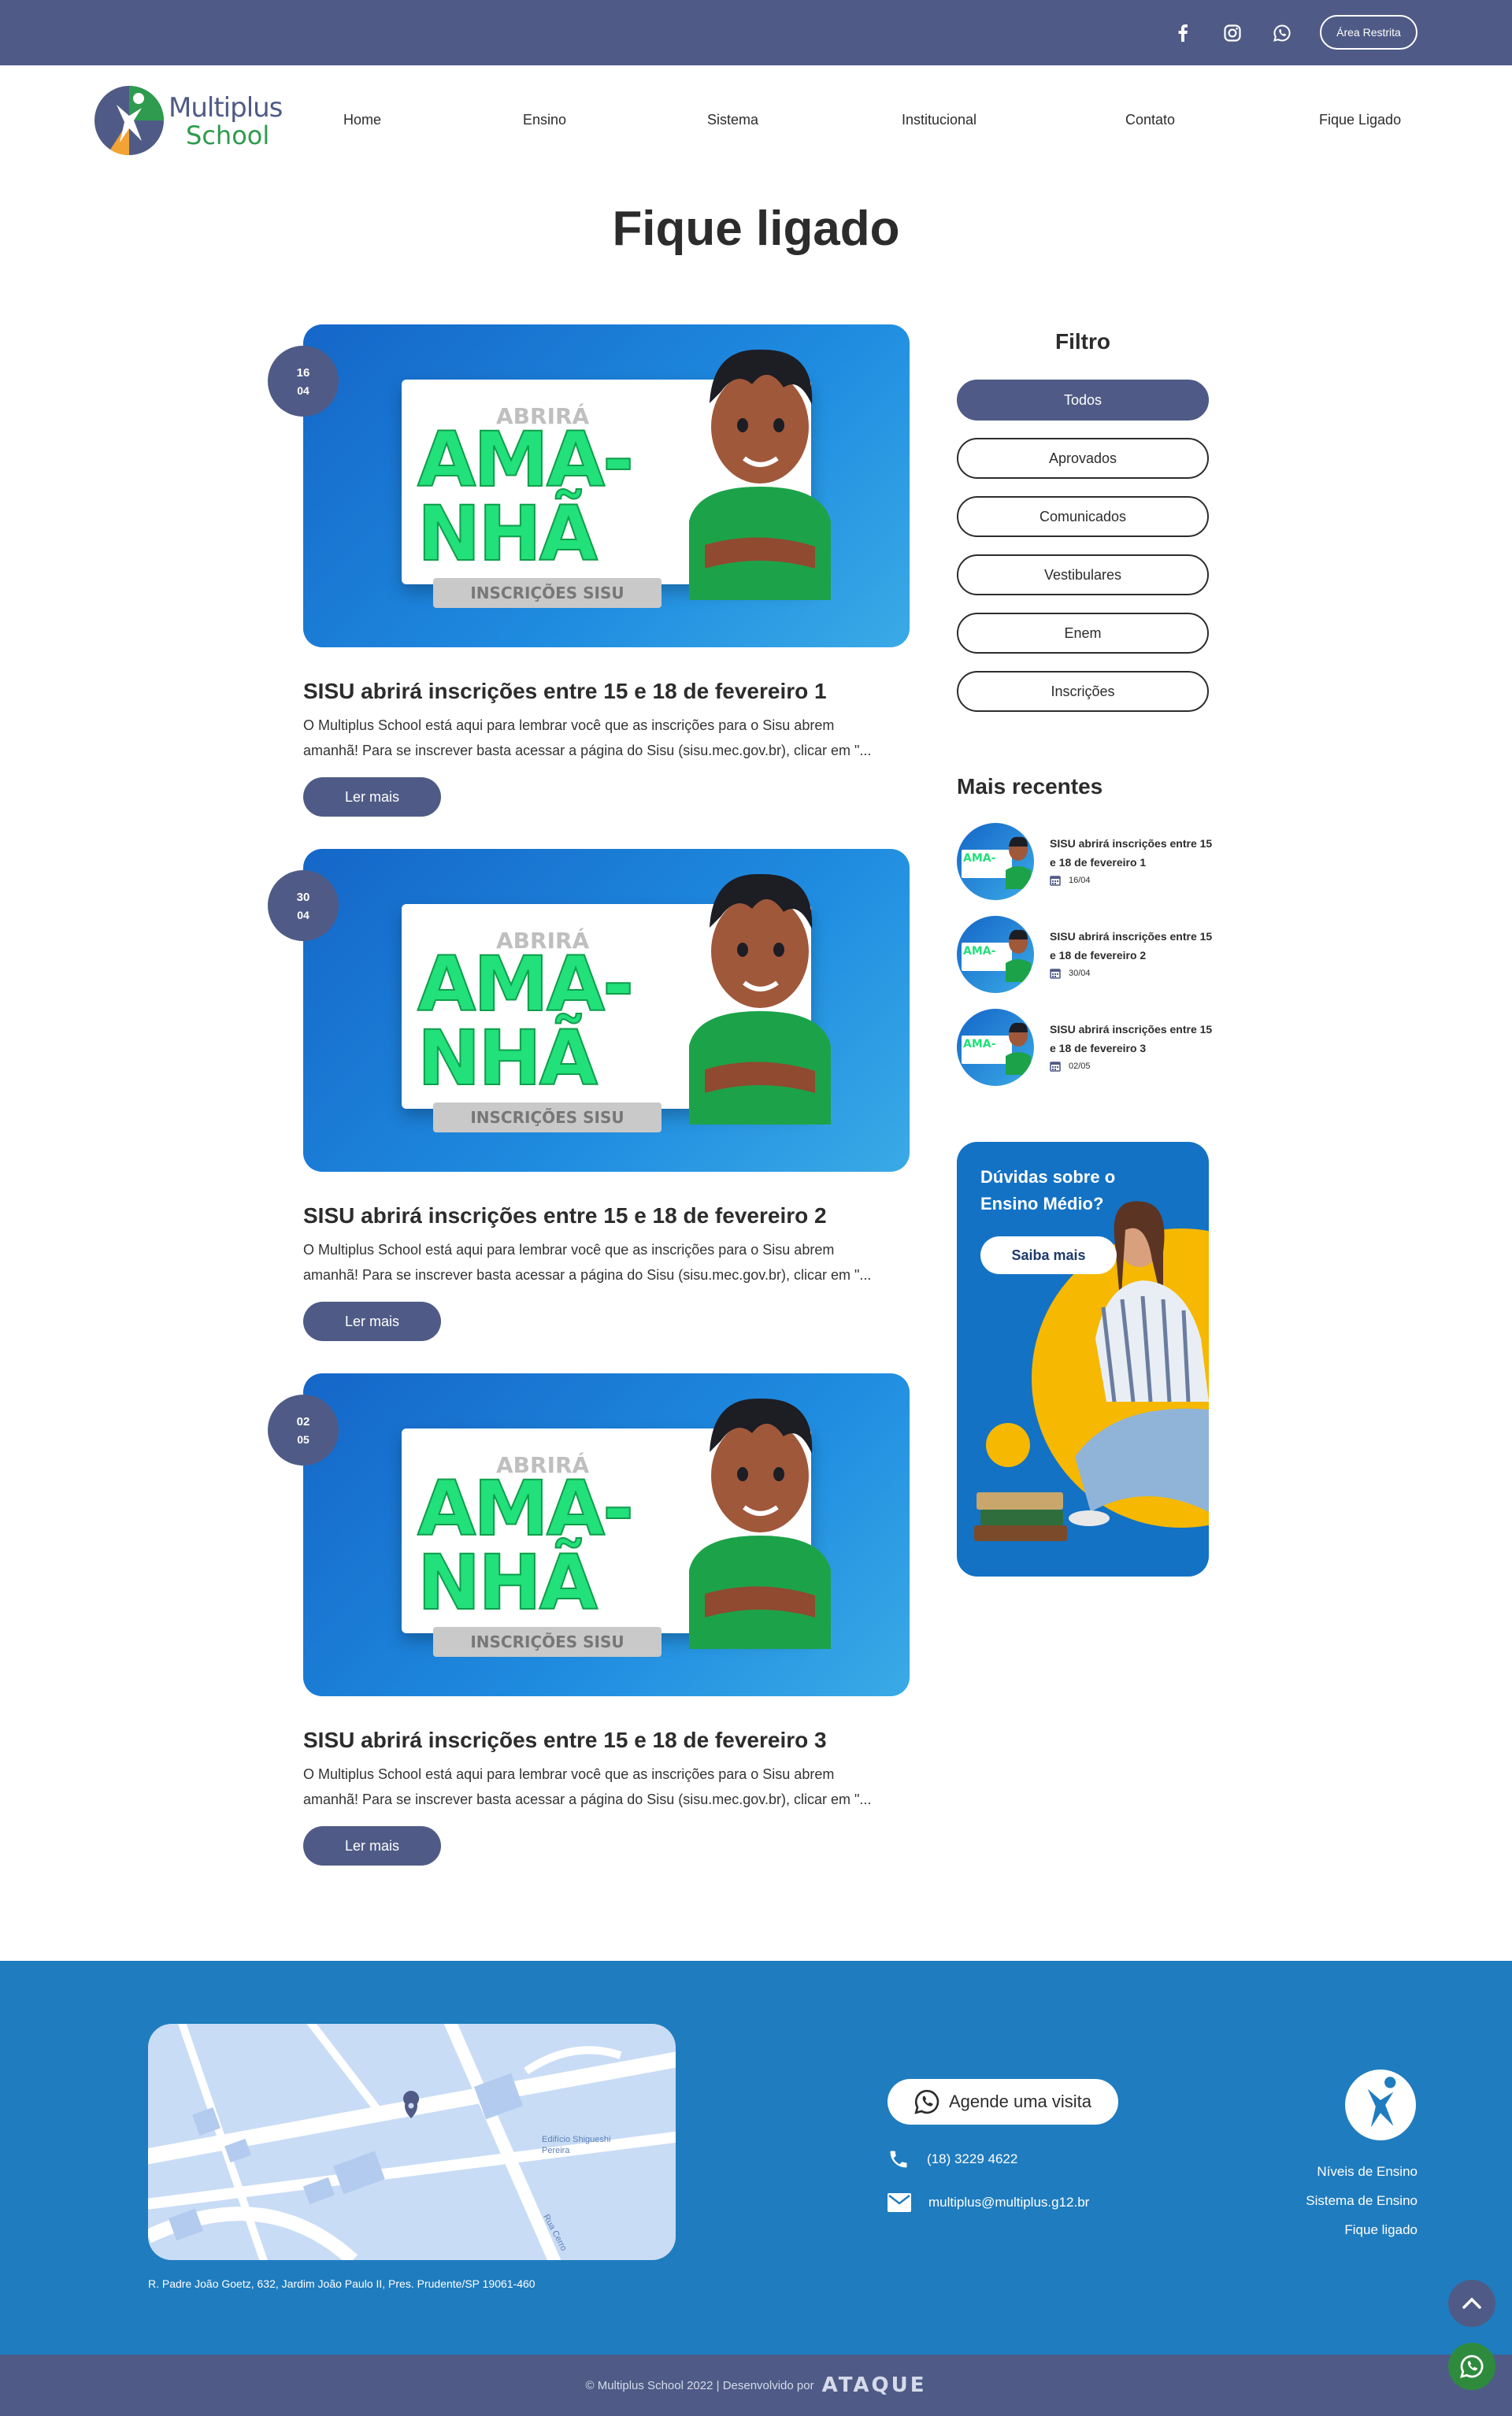 This screenshot has height=2416, width=1512. I want to click on brand-name-line2: School, so click(228, 135).